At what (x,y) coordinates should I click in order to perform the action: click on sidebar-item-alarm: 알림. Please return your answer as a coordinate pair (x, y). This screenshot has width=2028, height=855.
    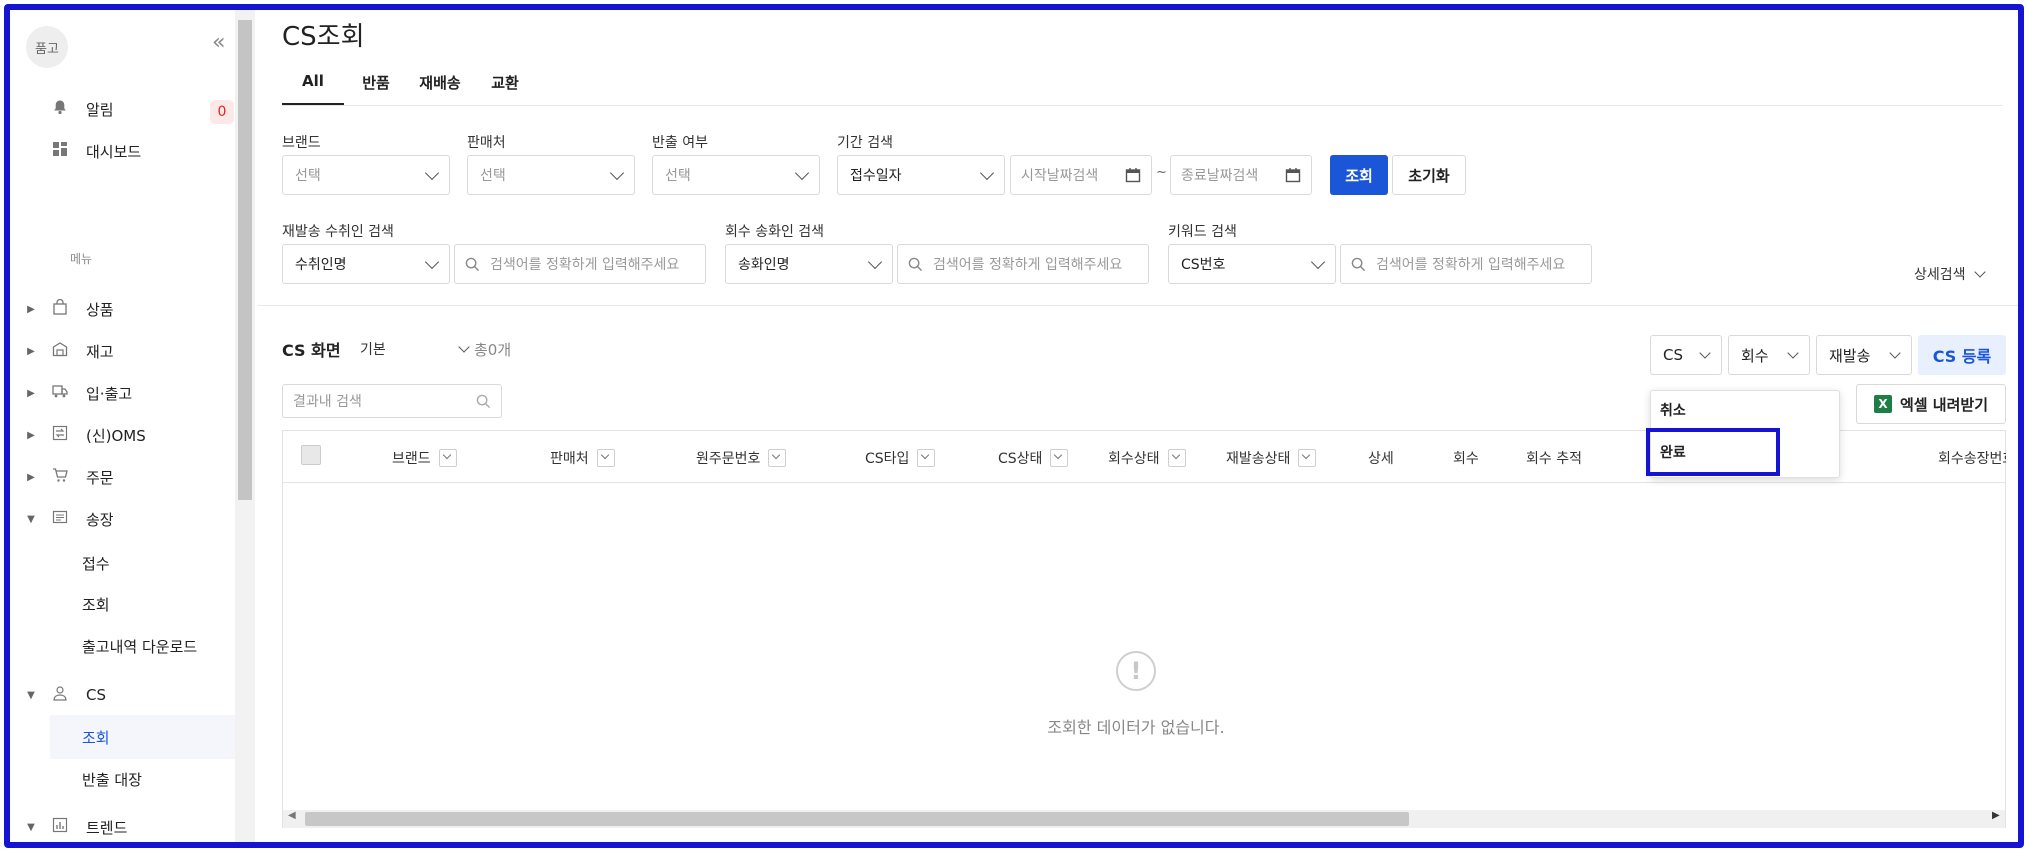
    Looking at the image, I should click on (122, 109).